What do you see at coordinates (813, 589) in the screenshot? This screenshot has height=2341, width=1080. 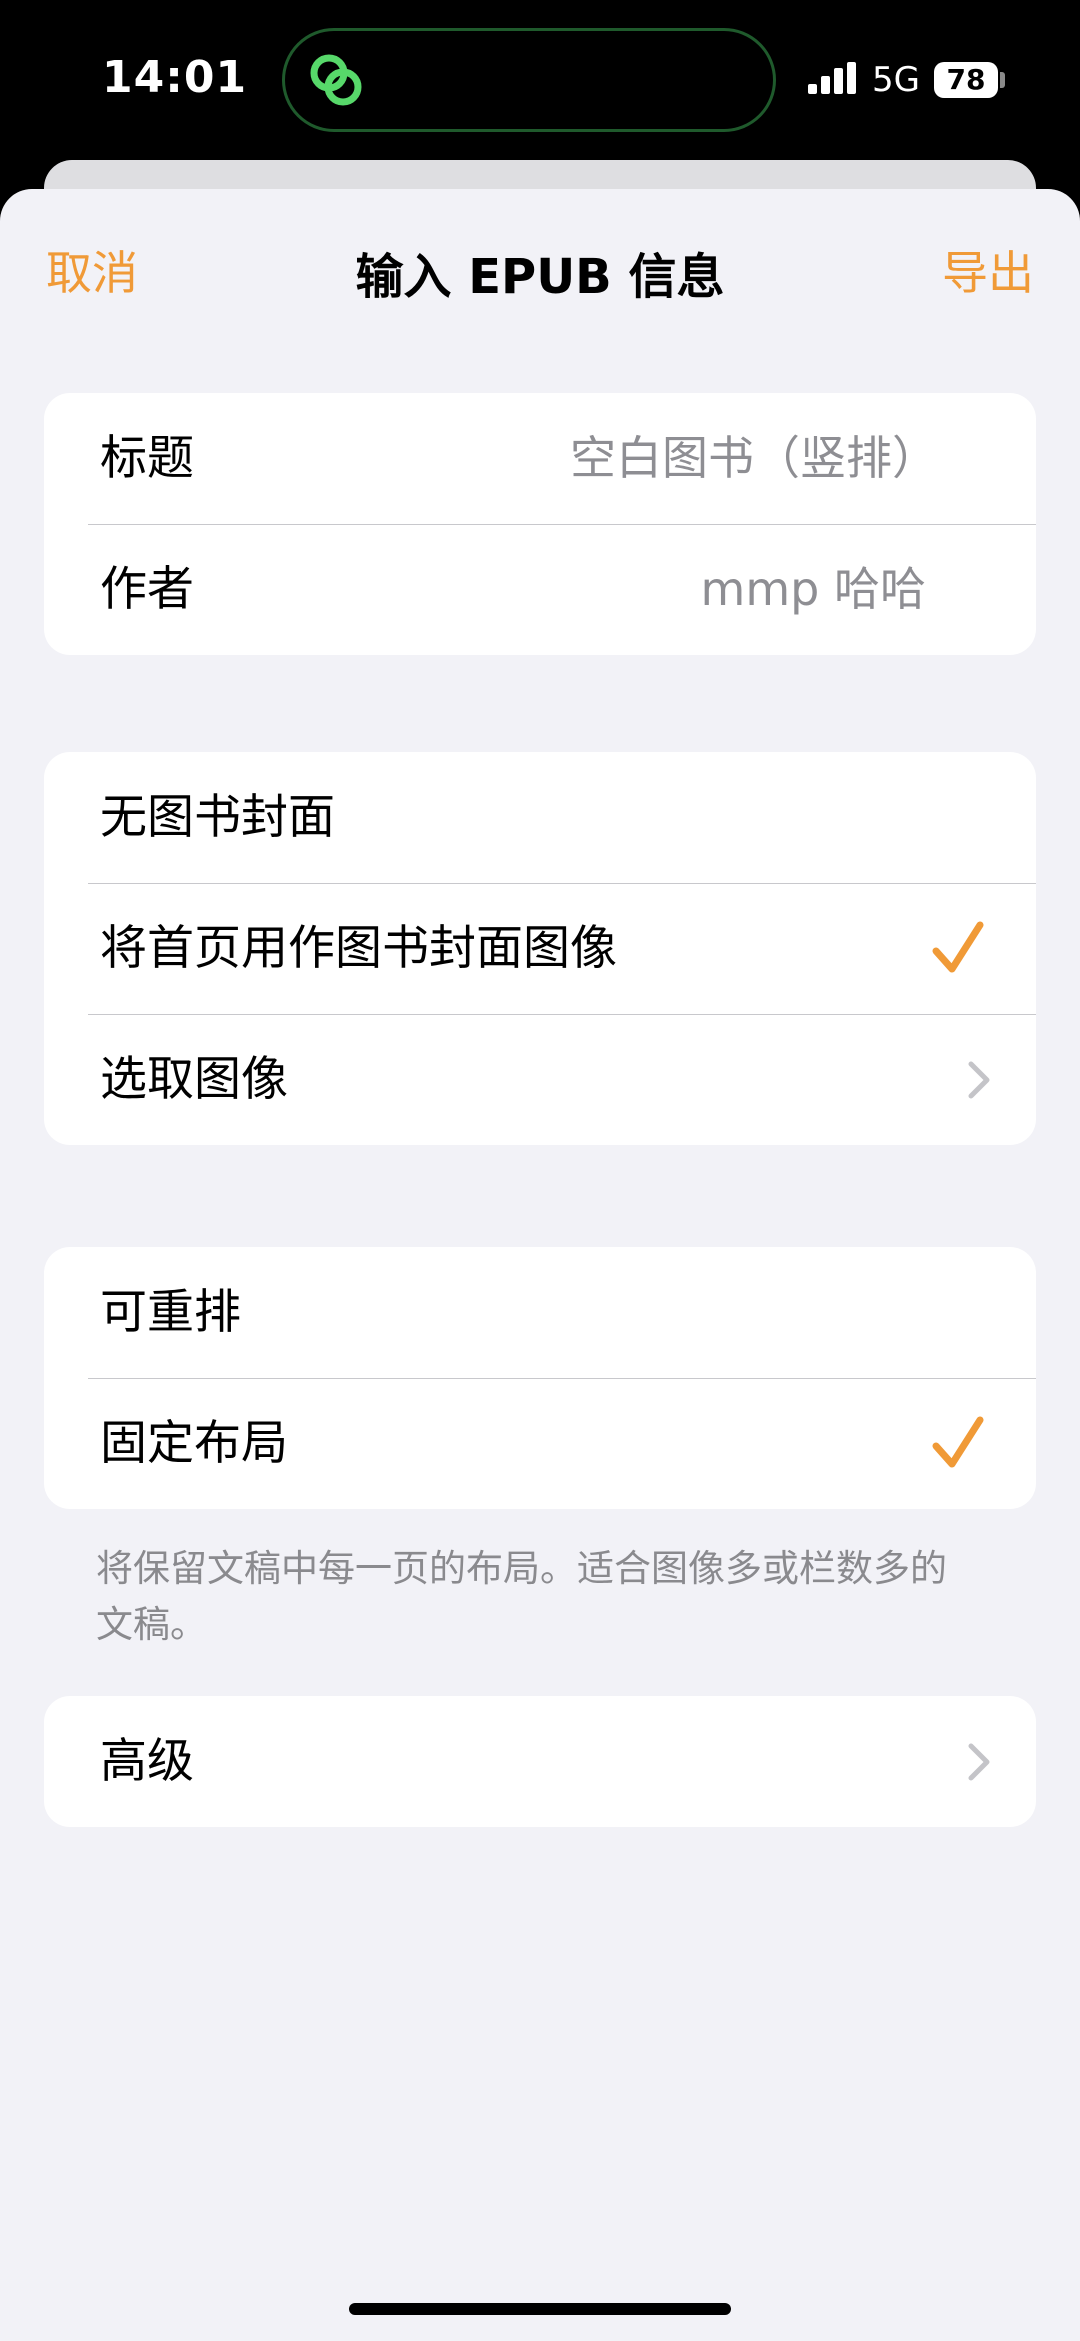 I see `author-field: mmp 哈哈` at bounding box center [813, 589].